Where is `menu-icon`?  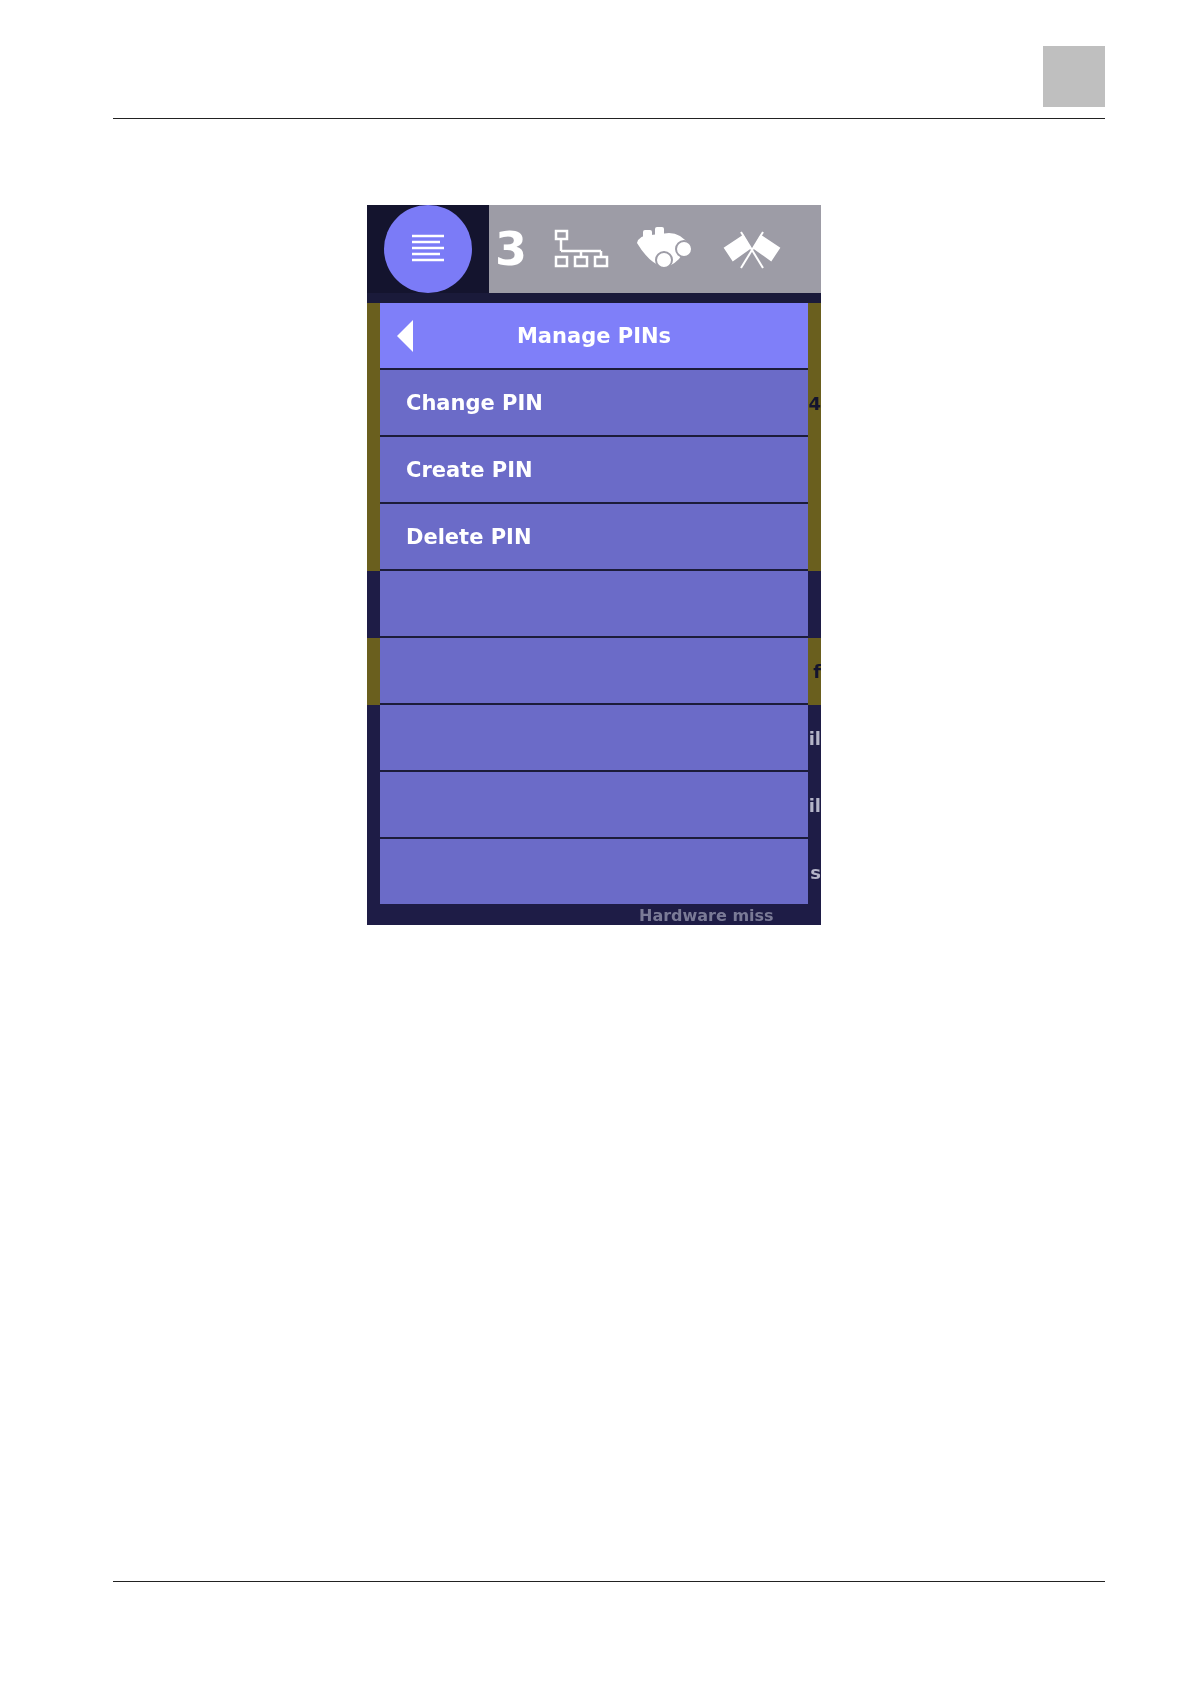
menu-icon is located at coordinates (428, 249).